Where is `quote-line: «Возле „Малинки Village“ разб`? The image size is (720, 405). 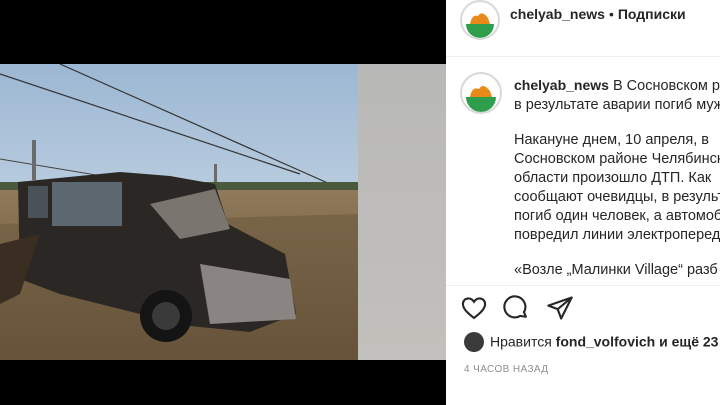 quote-line: «Возле „Малинки Village“ разб is located at coordinates (616, 270).